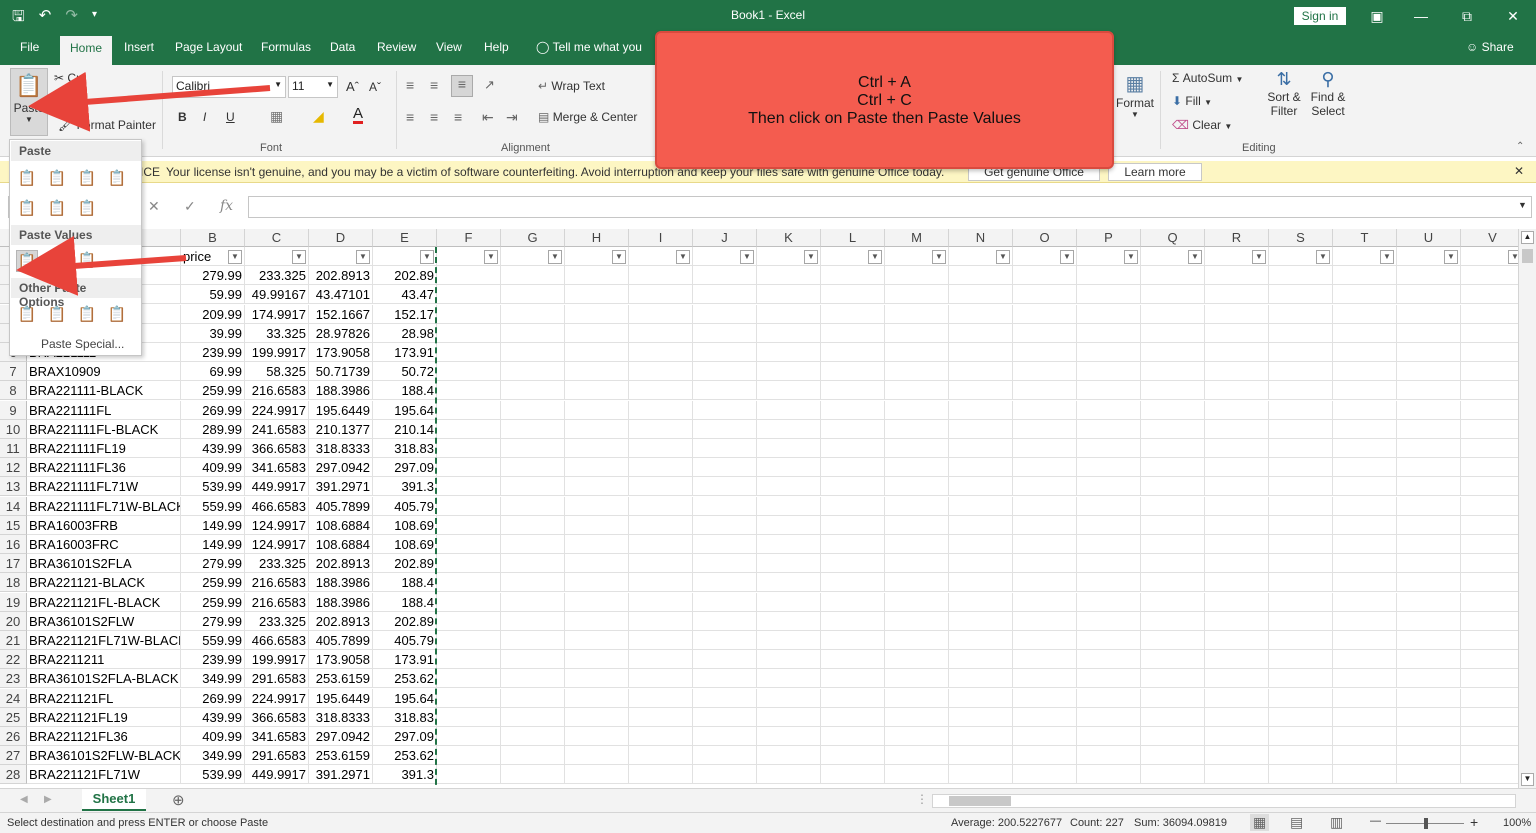 The height and width of the screenshot is (833, 1536). What do you see at coordinates (1513, 16) in the screenshot?
I see `close-icon: ✕` at bounding box center [1513, 16].